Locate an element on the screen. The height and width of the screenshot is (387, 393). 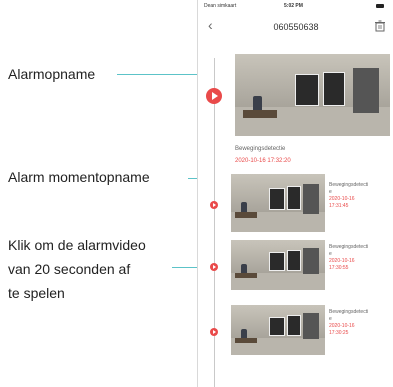
event-time: 17:30:25 is located at coordinates (339, 333).